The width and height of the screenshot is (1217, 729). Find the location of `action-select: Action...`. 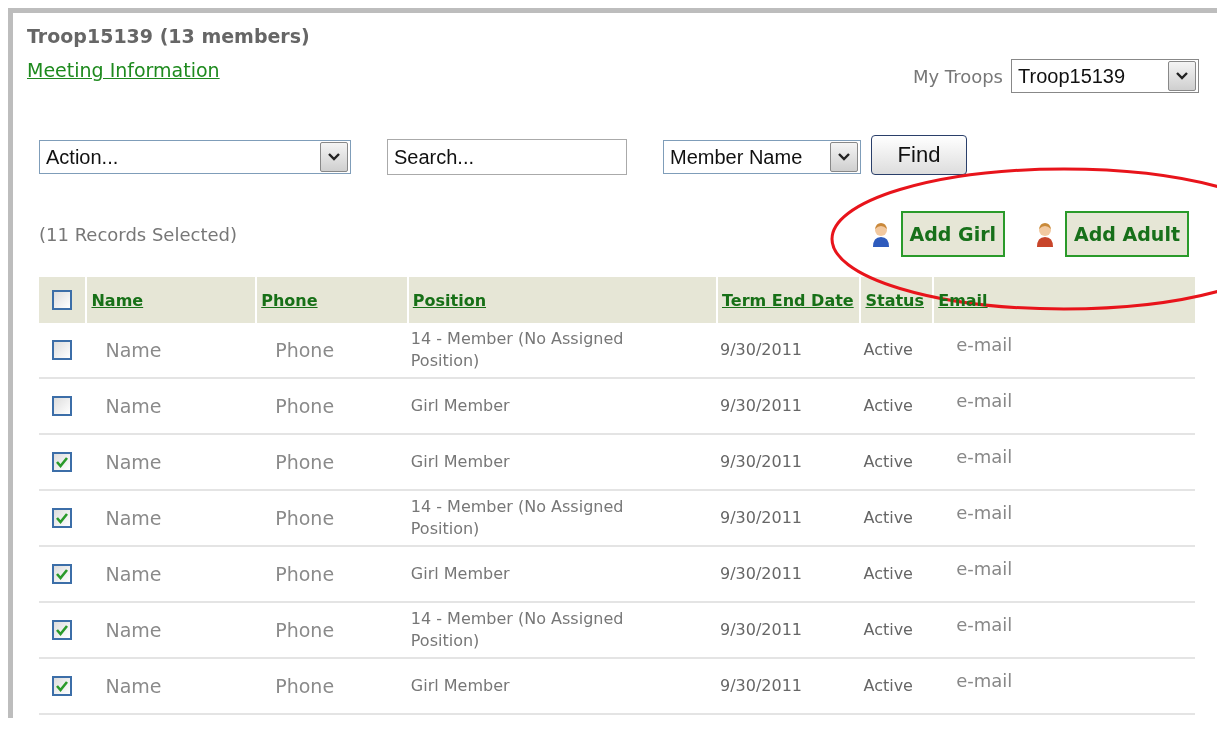

action-select: Action... is located at coordinates (195, 157).